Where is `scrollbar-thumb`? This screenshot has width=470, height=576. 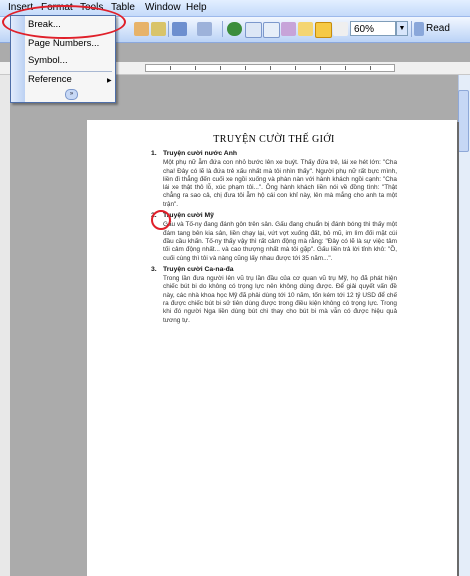
scrollbar-thumb is located at coordinates (463, 121).